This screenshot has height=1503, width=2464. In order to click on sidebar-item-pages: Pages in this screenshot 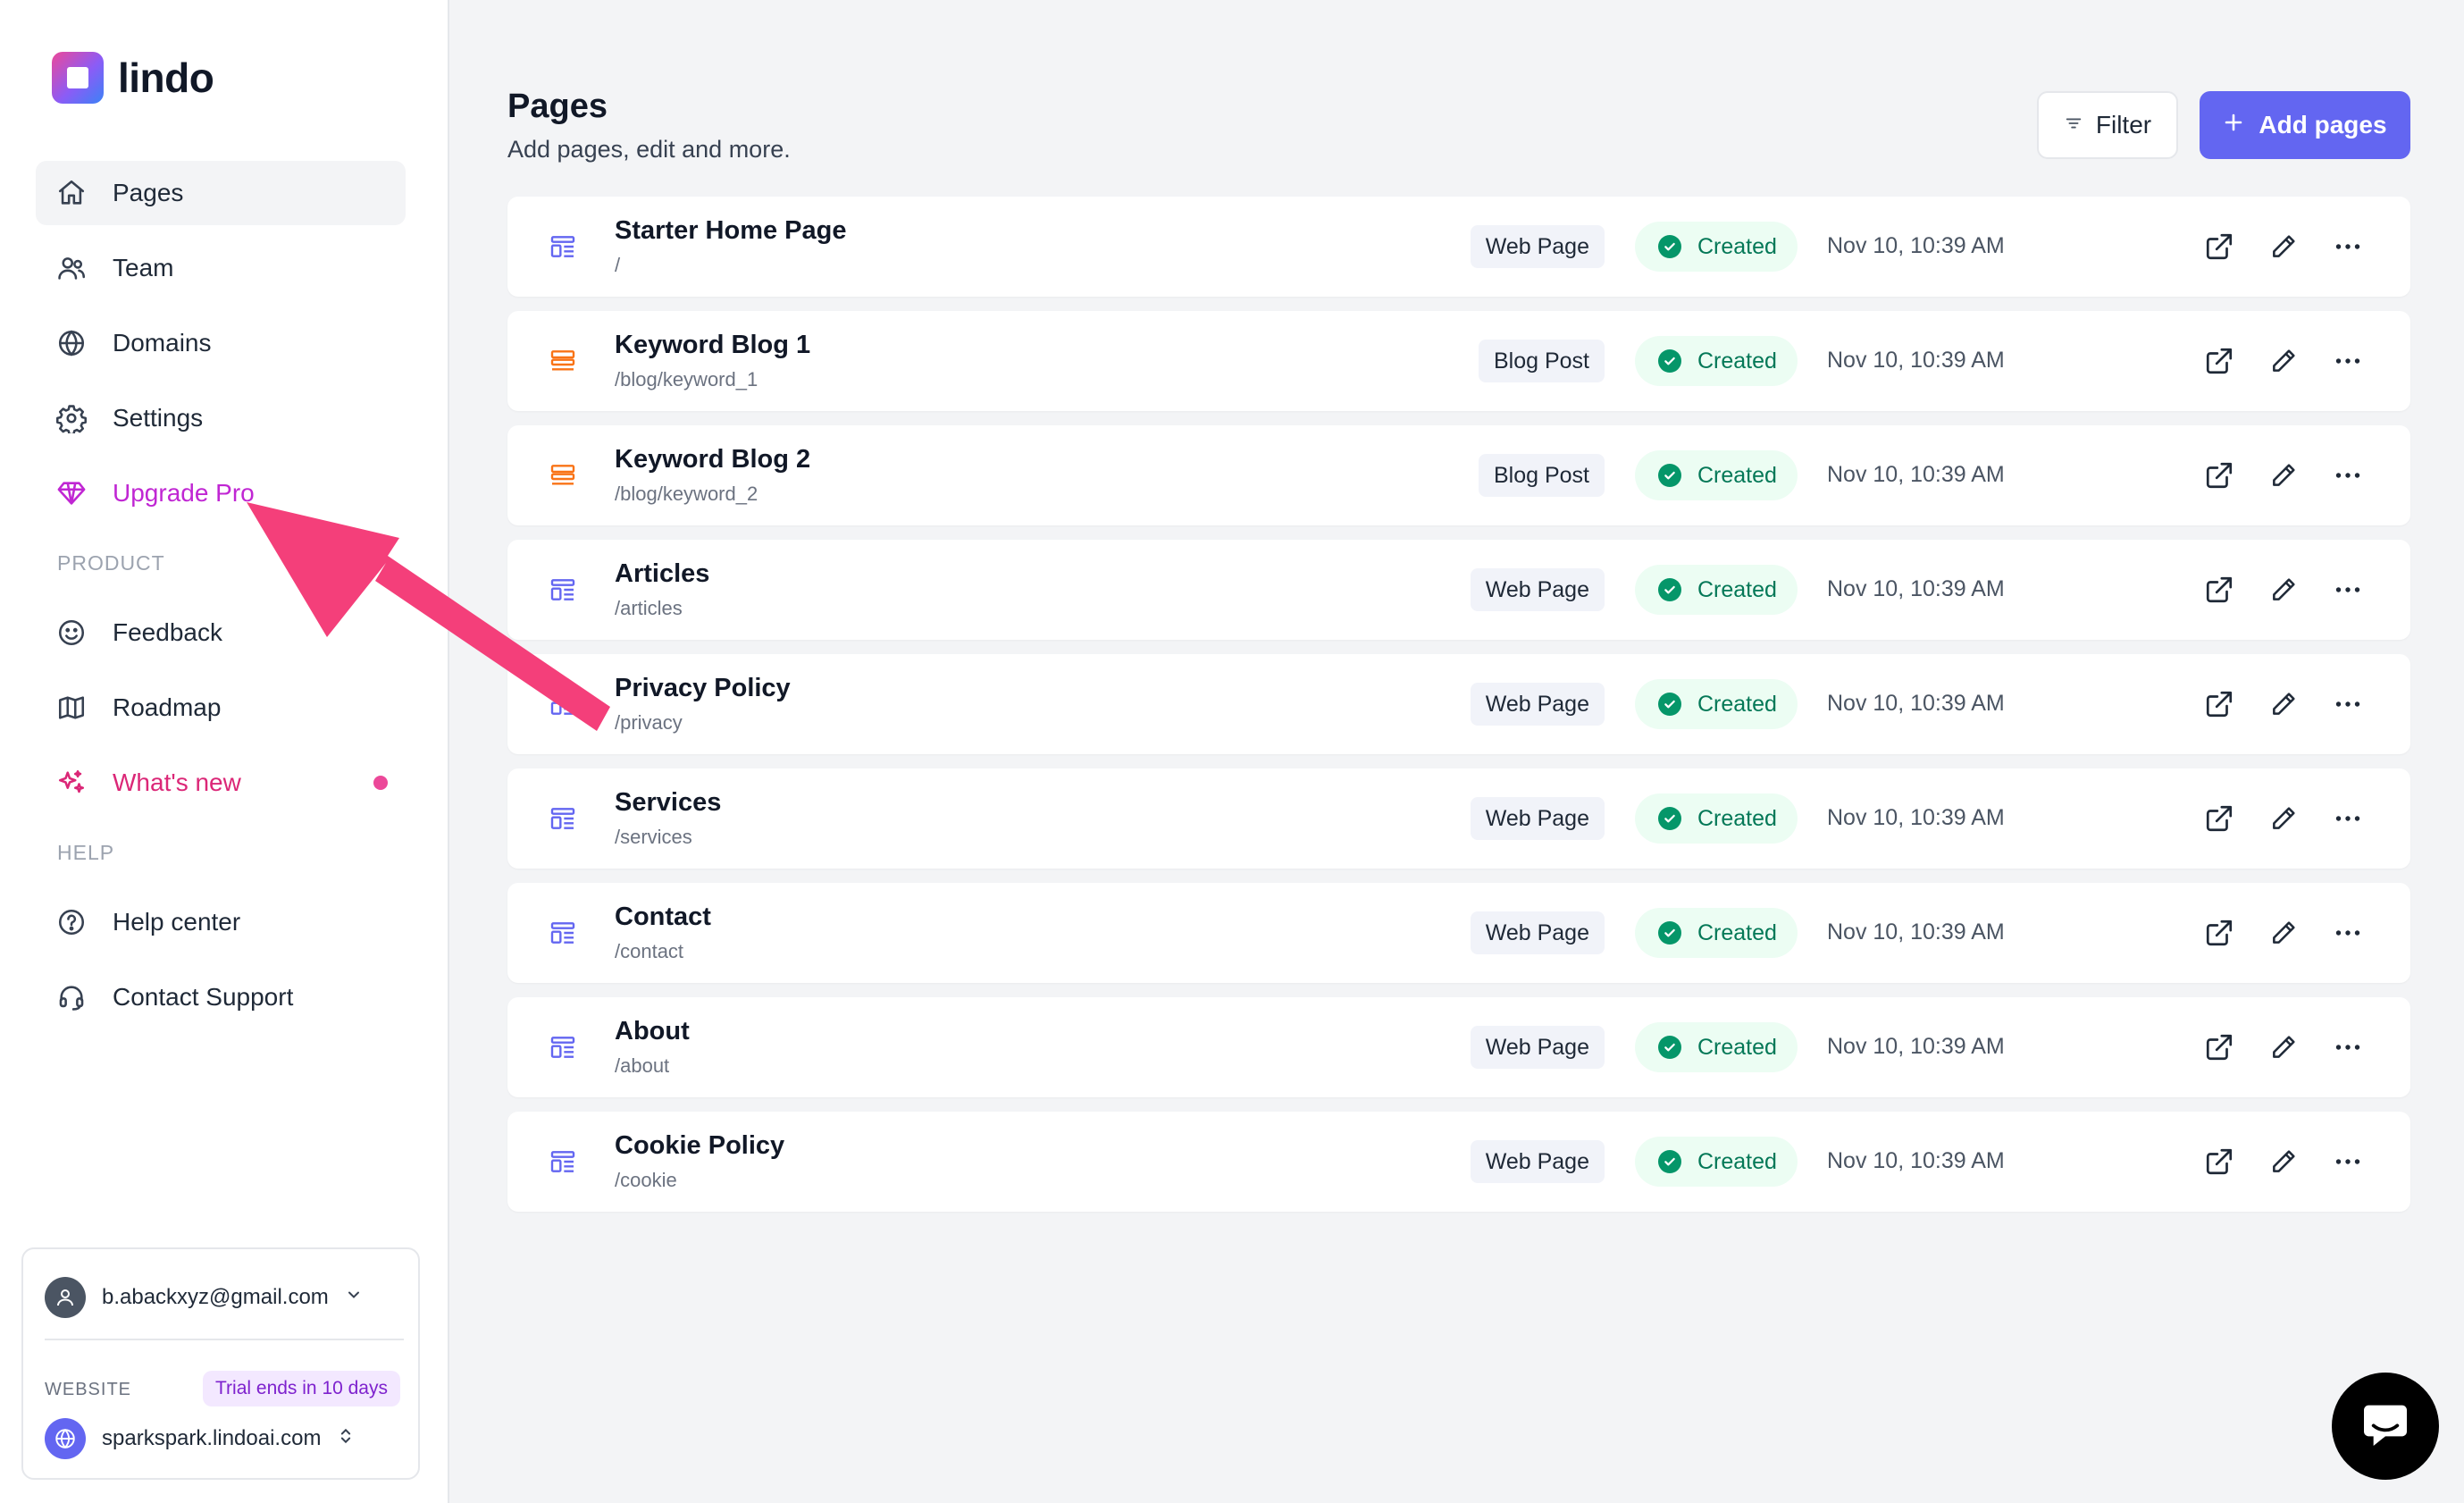, I will do `click(221, 193)`.